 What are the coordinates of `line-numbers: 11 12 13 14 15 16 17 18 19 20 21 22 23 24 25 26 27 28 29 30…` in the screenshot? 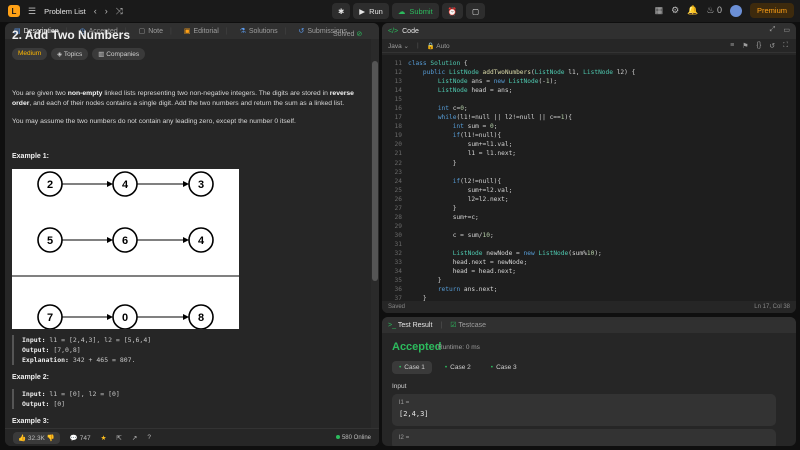 It's located at (392, 185).